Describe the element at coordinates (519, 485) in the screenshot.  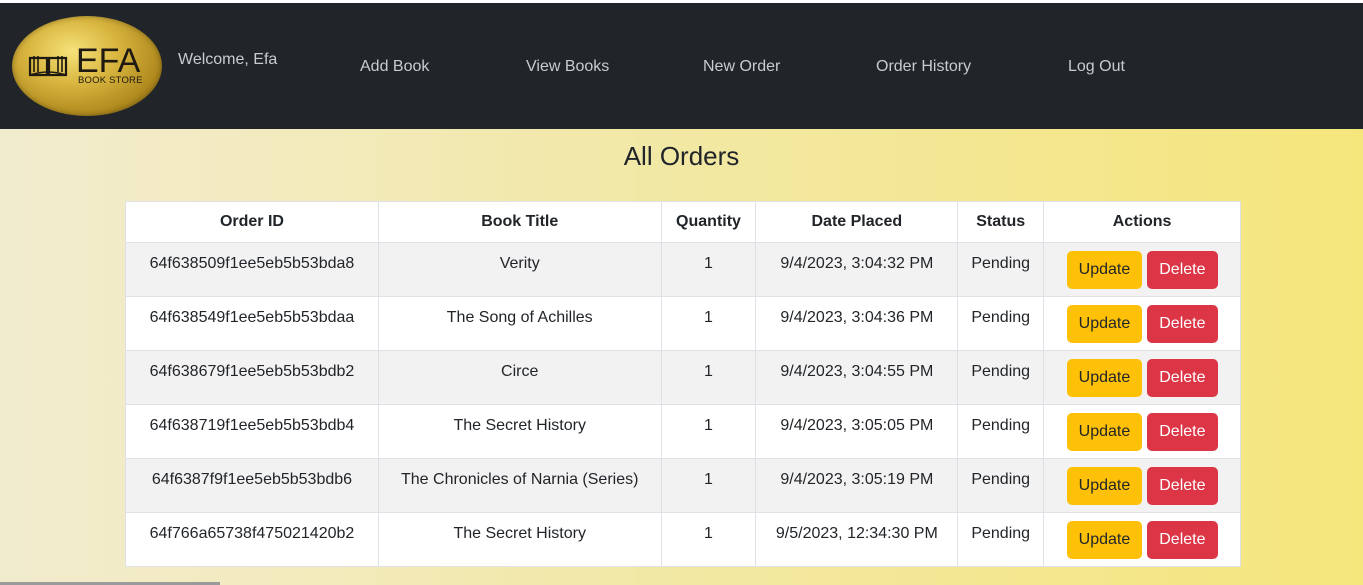
I see `book-title-cell: The Chronicles of Narnia (Series)` at that location.